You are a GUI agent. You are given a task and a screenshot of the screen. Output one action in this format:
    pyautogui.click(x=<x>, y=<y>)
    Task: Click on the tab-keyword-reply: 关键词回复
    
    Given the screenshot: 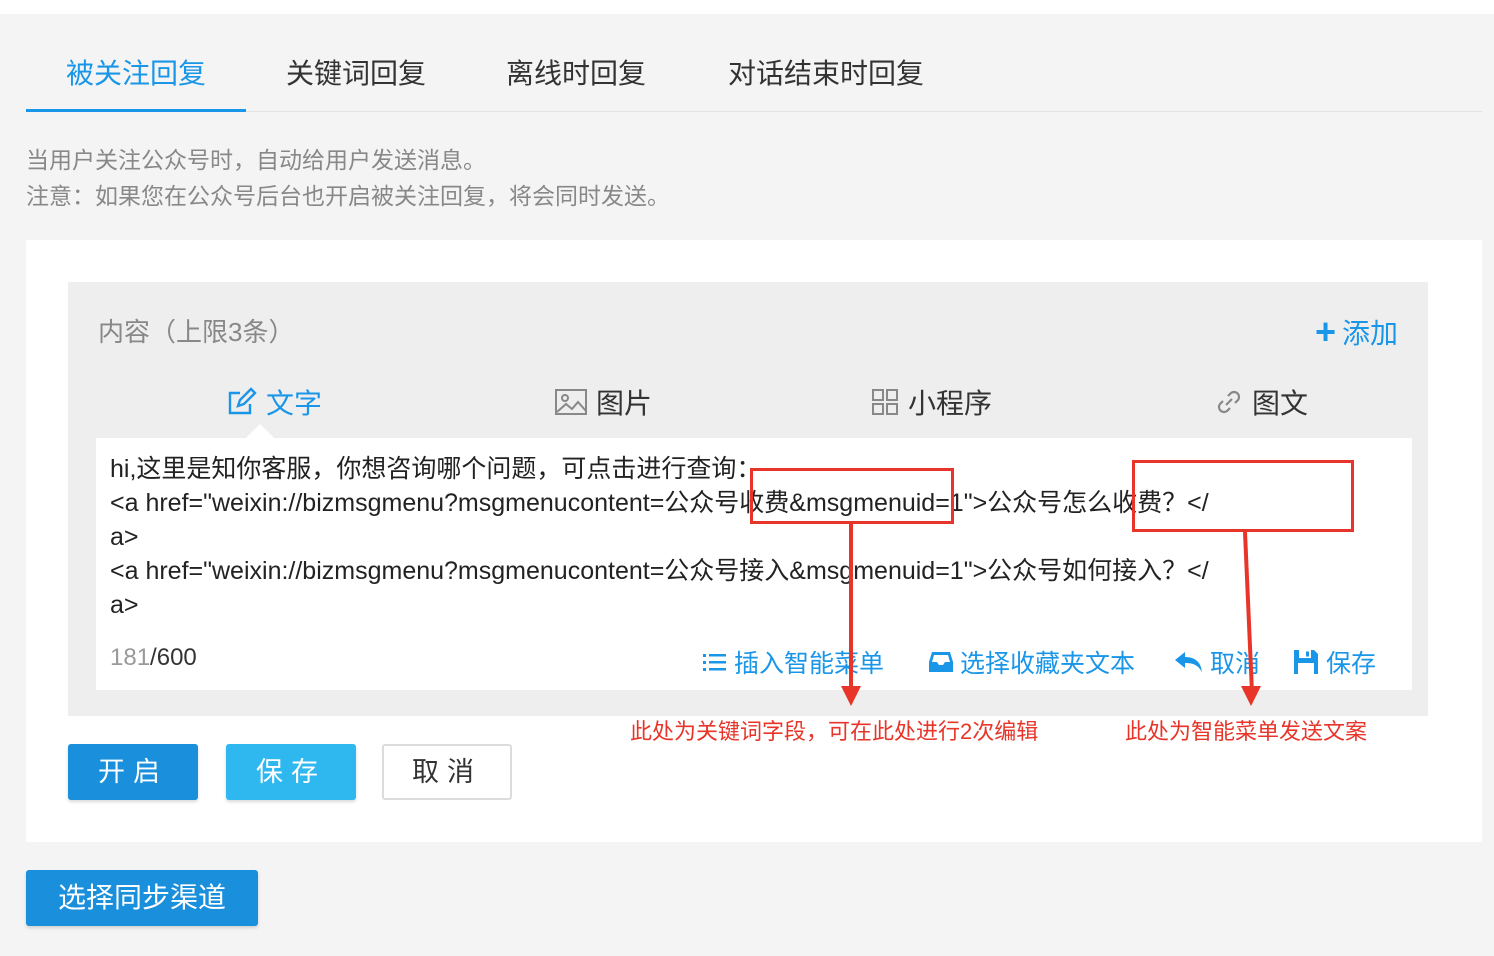 What is the action you would take?
    pyautogui.click(x=356, y=76)
    